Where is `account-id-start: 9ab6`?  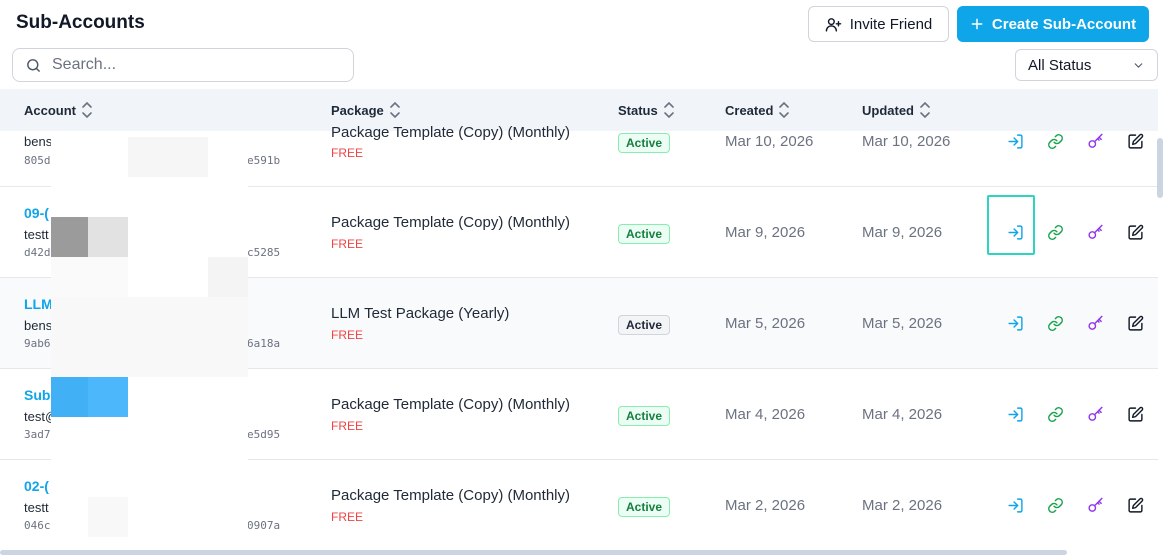
account-id-start: 9ab6 is located at coordinates (37, 343).